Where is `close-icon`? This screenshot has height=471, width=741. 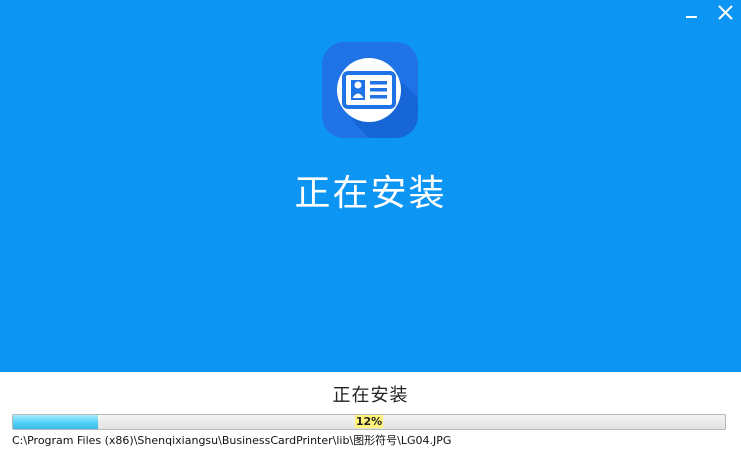
close-icon is located at coordinates (725, 12).